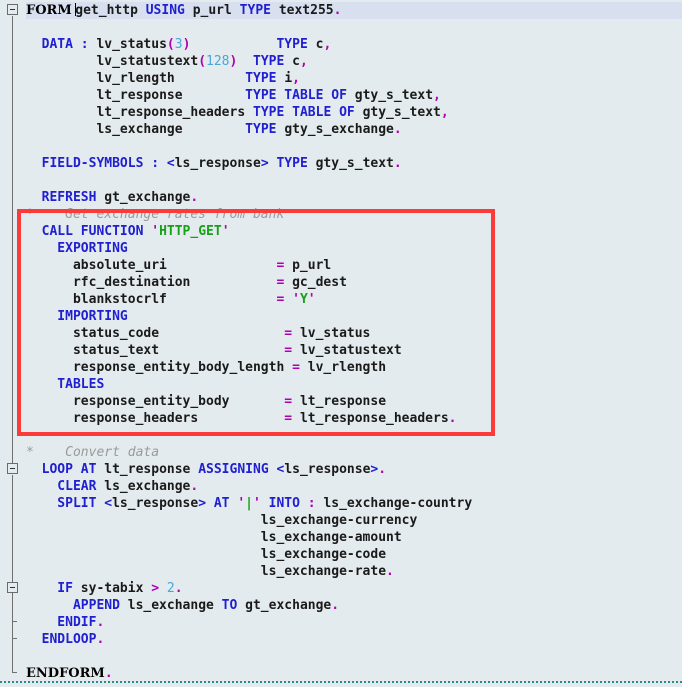  I want to click on code-line-36: APPEND ls_exchange TO gt_exchange., so click(341, 605).